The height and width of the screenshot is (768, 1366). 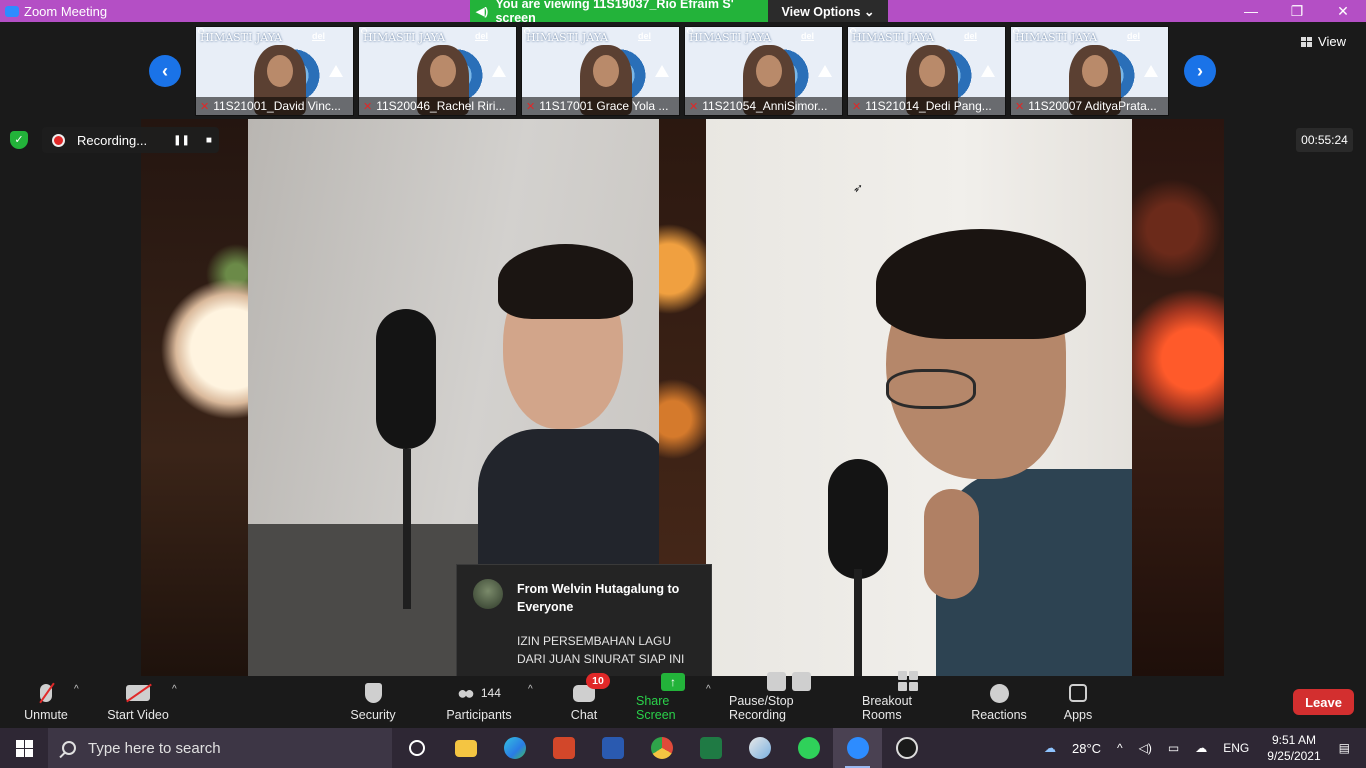 I want to click on bokeh-background-right, so click(x=1178, y=397).